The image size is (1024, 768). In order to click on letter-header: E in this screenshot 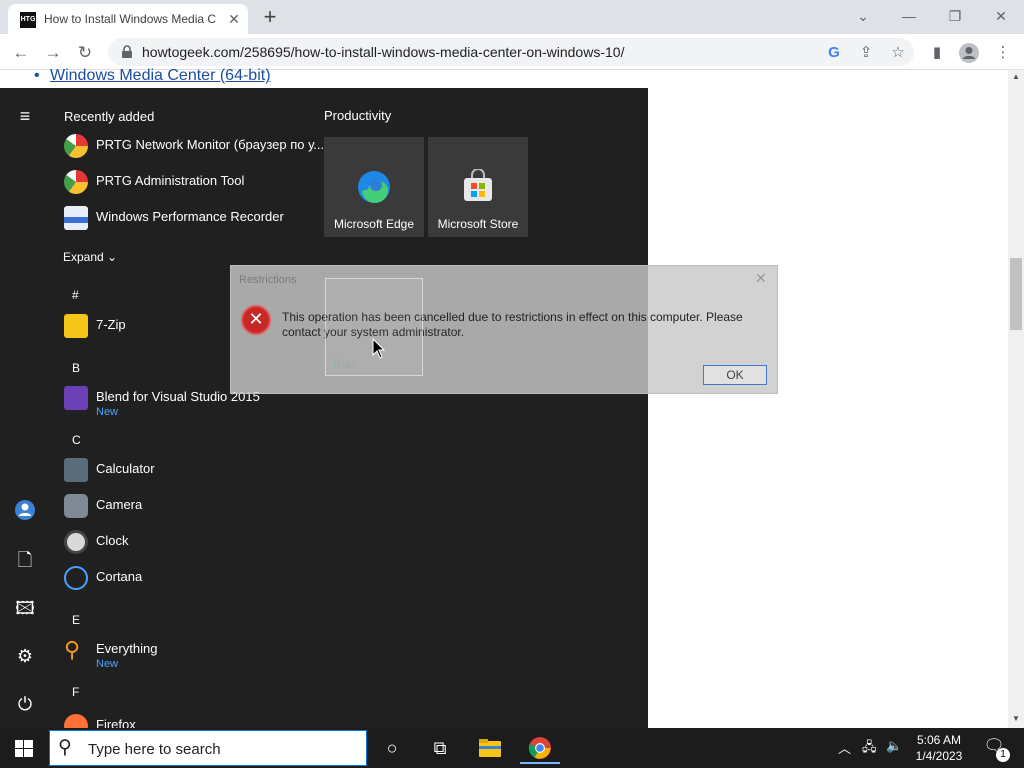, I will do `click(76, 620)`.